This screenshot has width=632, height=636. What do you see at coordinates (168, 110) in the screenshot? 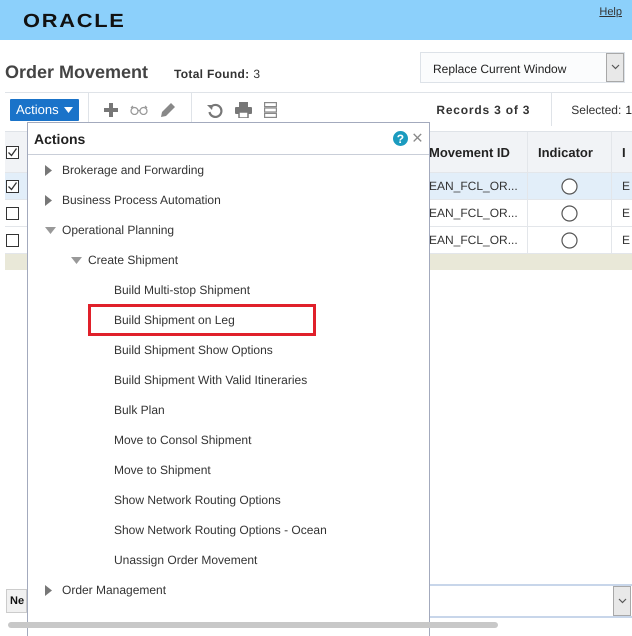
I see `pencil-icon` at bounding box center [168, 110].